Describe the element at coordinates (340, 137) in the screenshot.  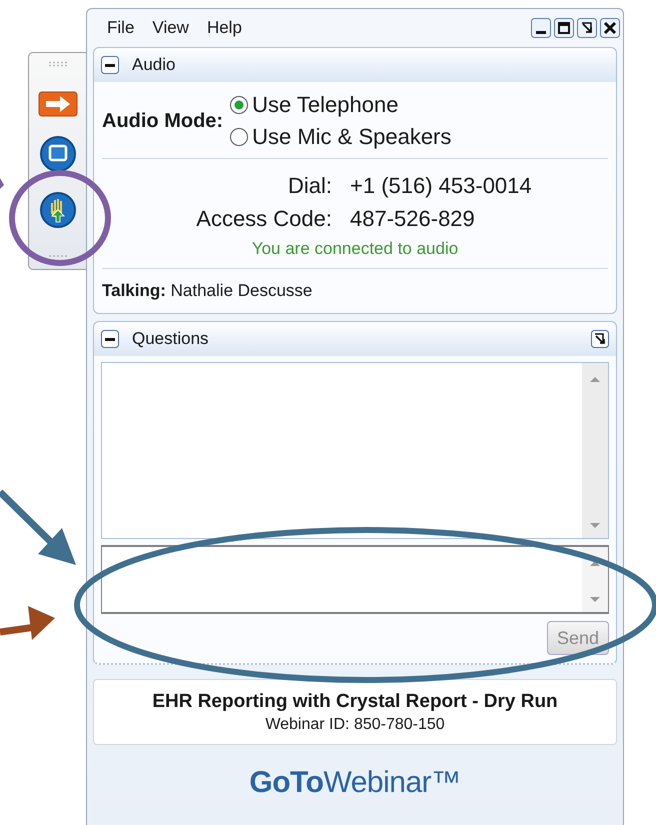
I see `radio-option: Use Mic & Speakers` at that location.